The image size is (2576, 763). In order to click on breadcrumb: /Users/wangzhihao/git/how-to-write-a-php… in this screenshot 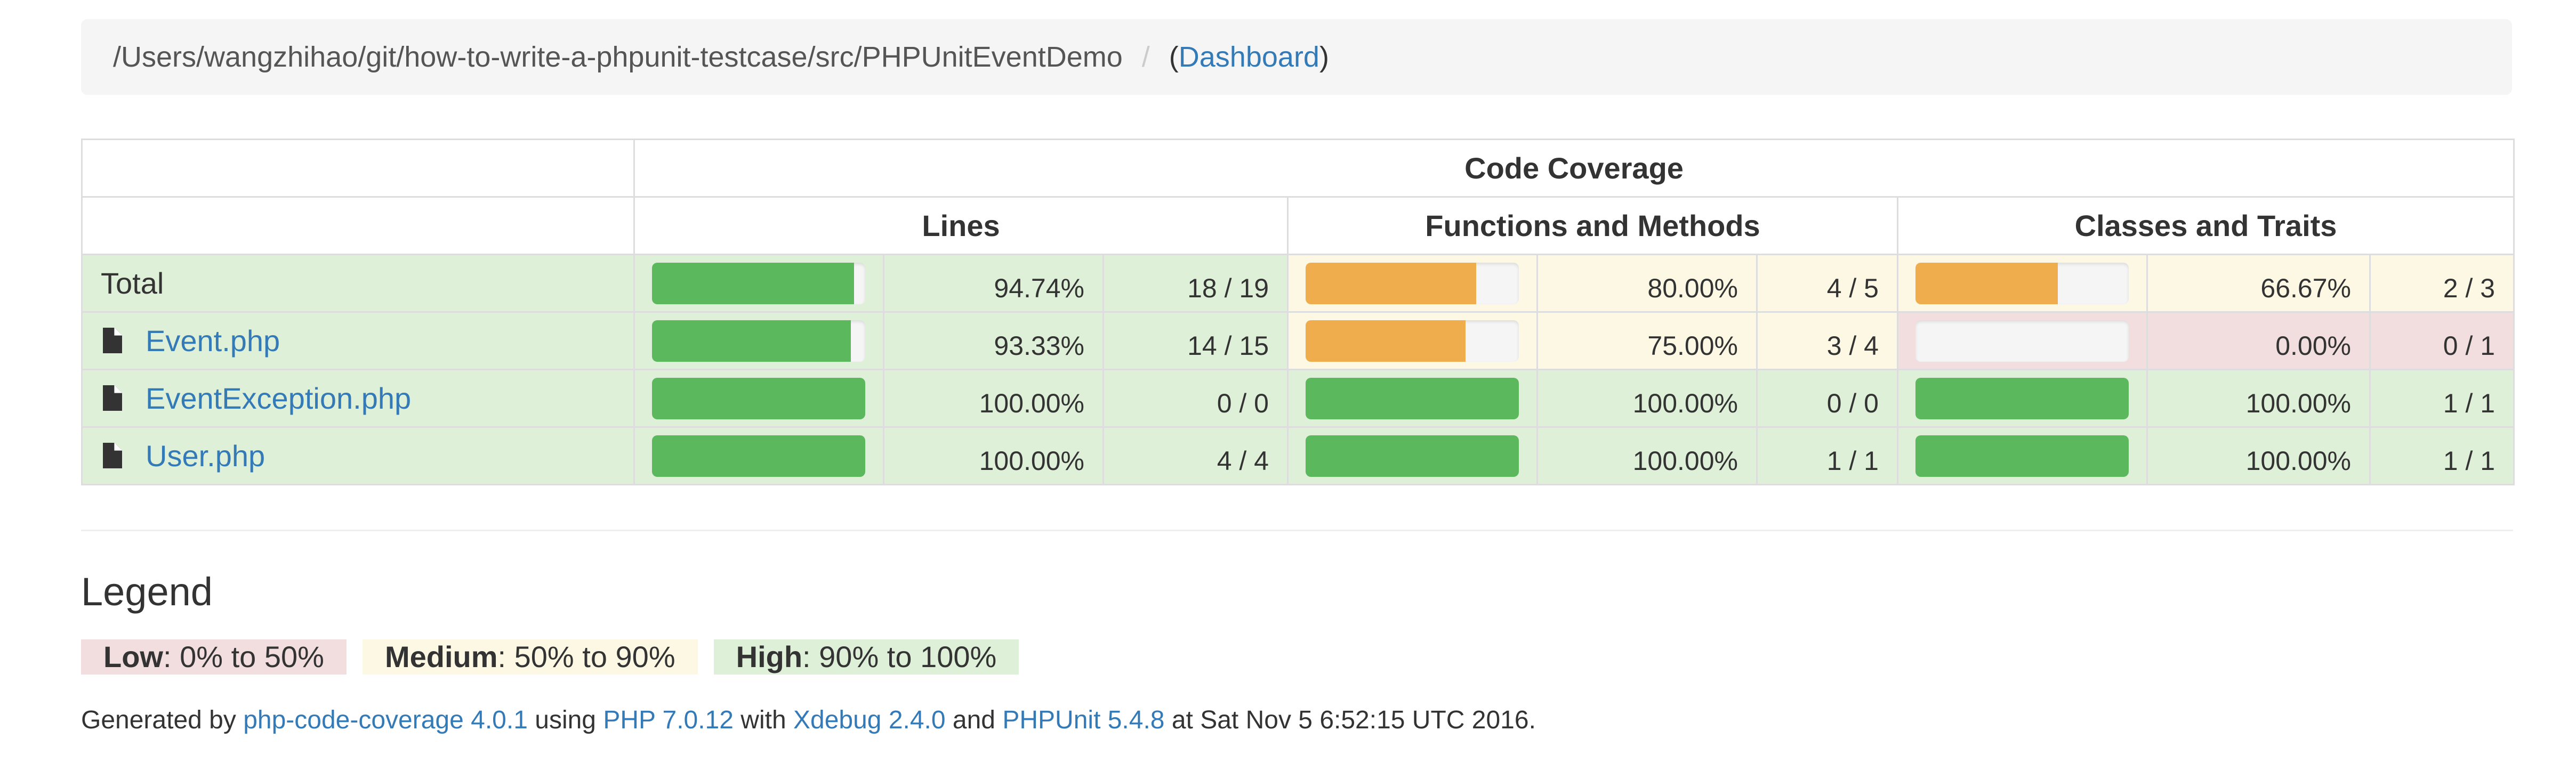, I will do `click(1296, 57)`.